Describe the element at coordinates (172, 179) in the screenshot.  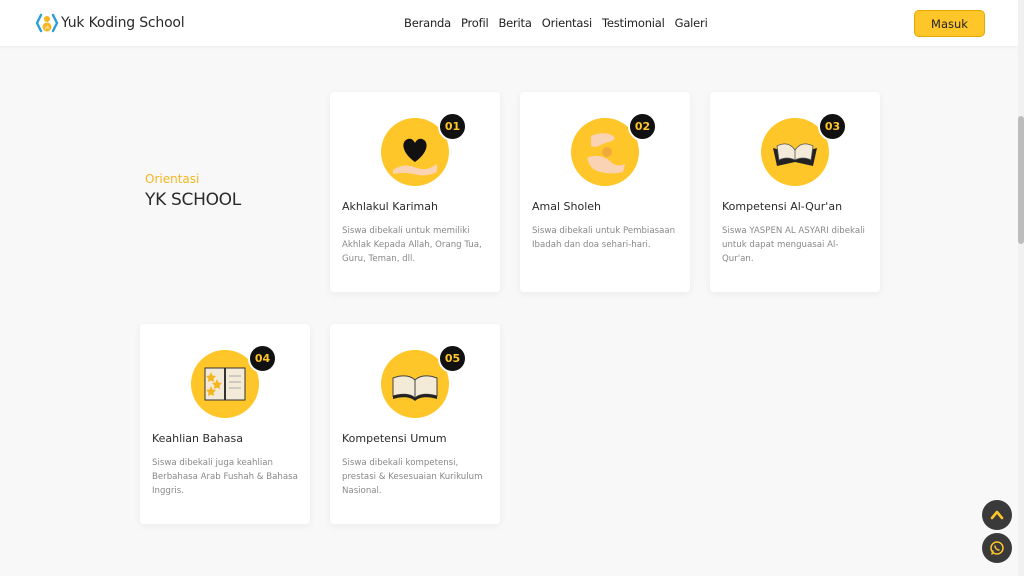
I see `section-kicker: Orientasi` at that location.